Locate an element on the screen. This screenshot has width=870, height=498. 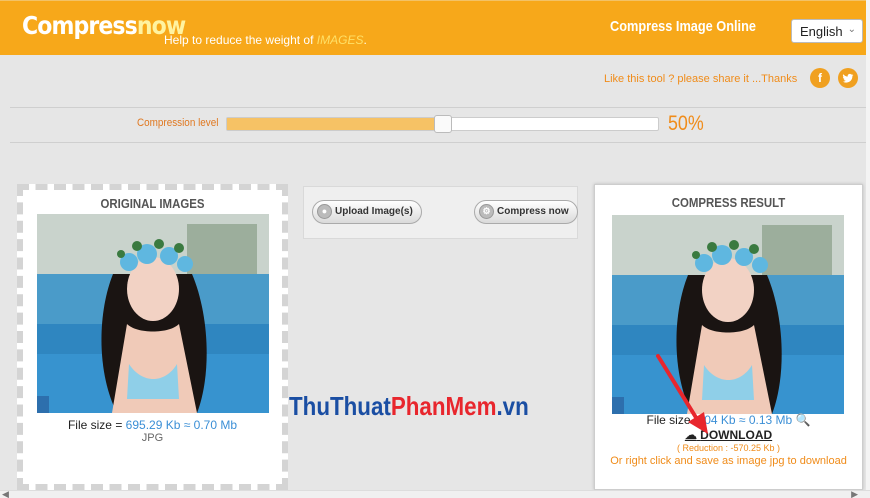
filesize-mb: 0.70 Mb is located at coordinates (215, 425).